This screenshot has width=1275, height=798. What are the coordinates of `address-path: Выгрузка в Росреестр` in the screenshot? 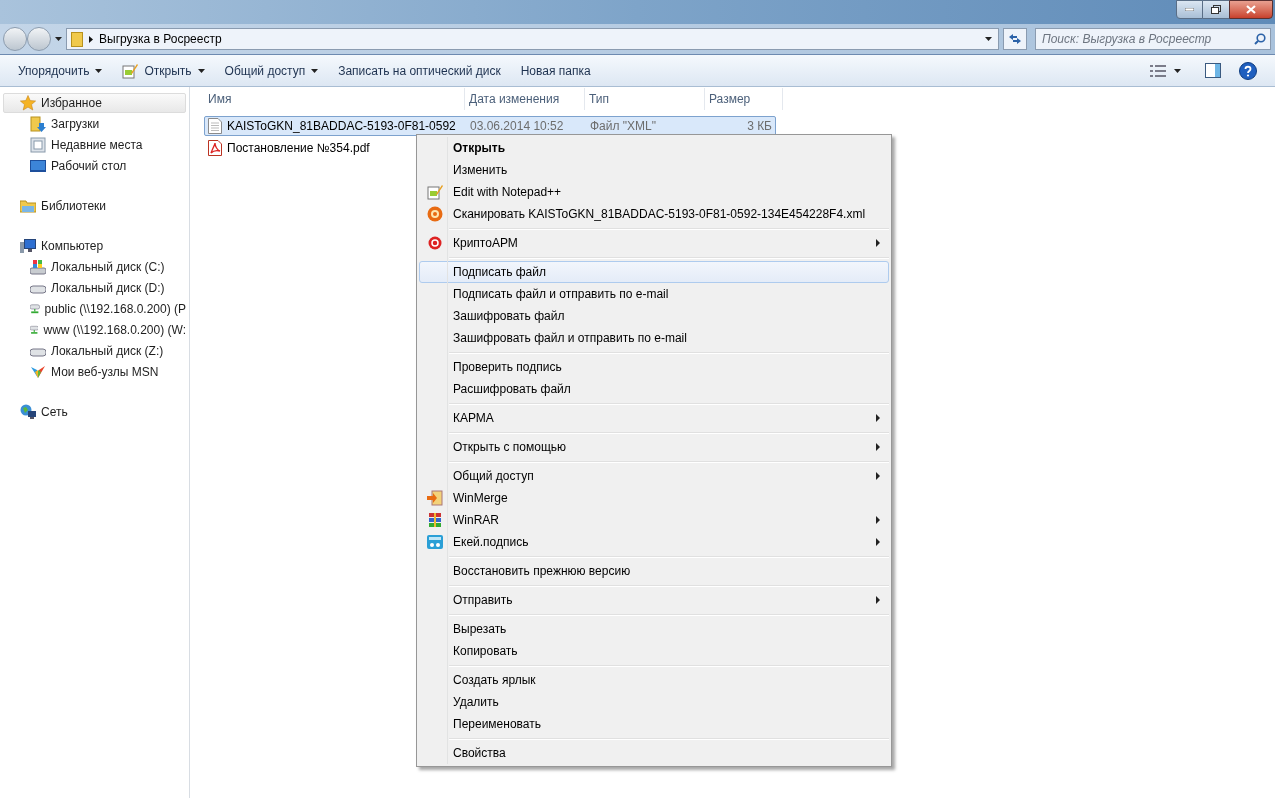 It's located at (161, 39).